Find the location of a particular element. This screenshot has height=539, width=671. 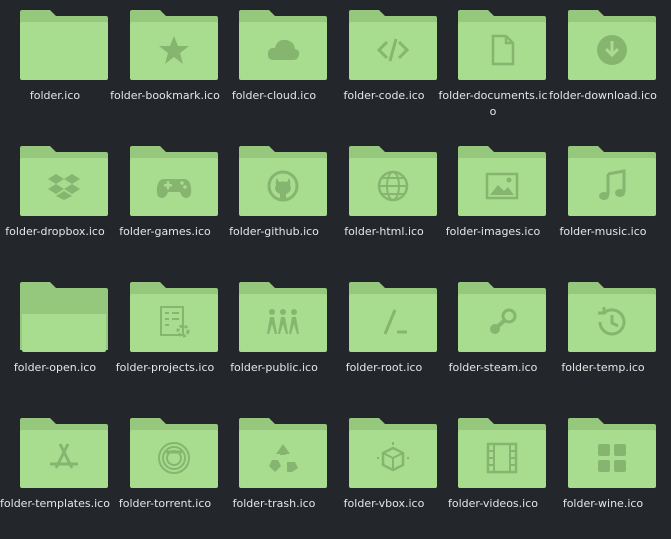

file-item: folder-open.ico is located at coordinates (55, 340).